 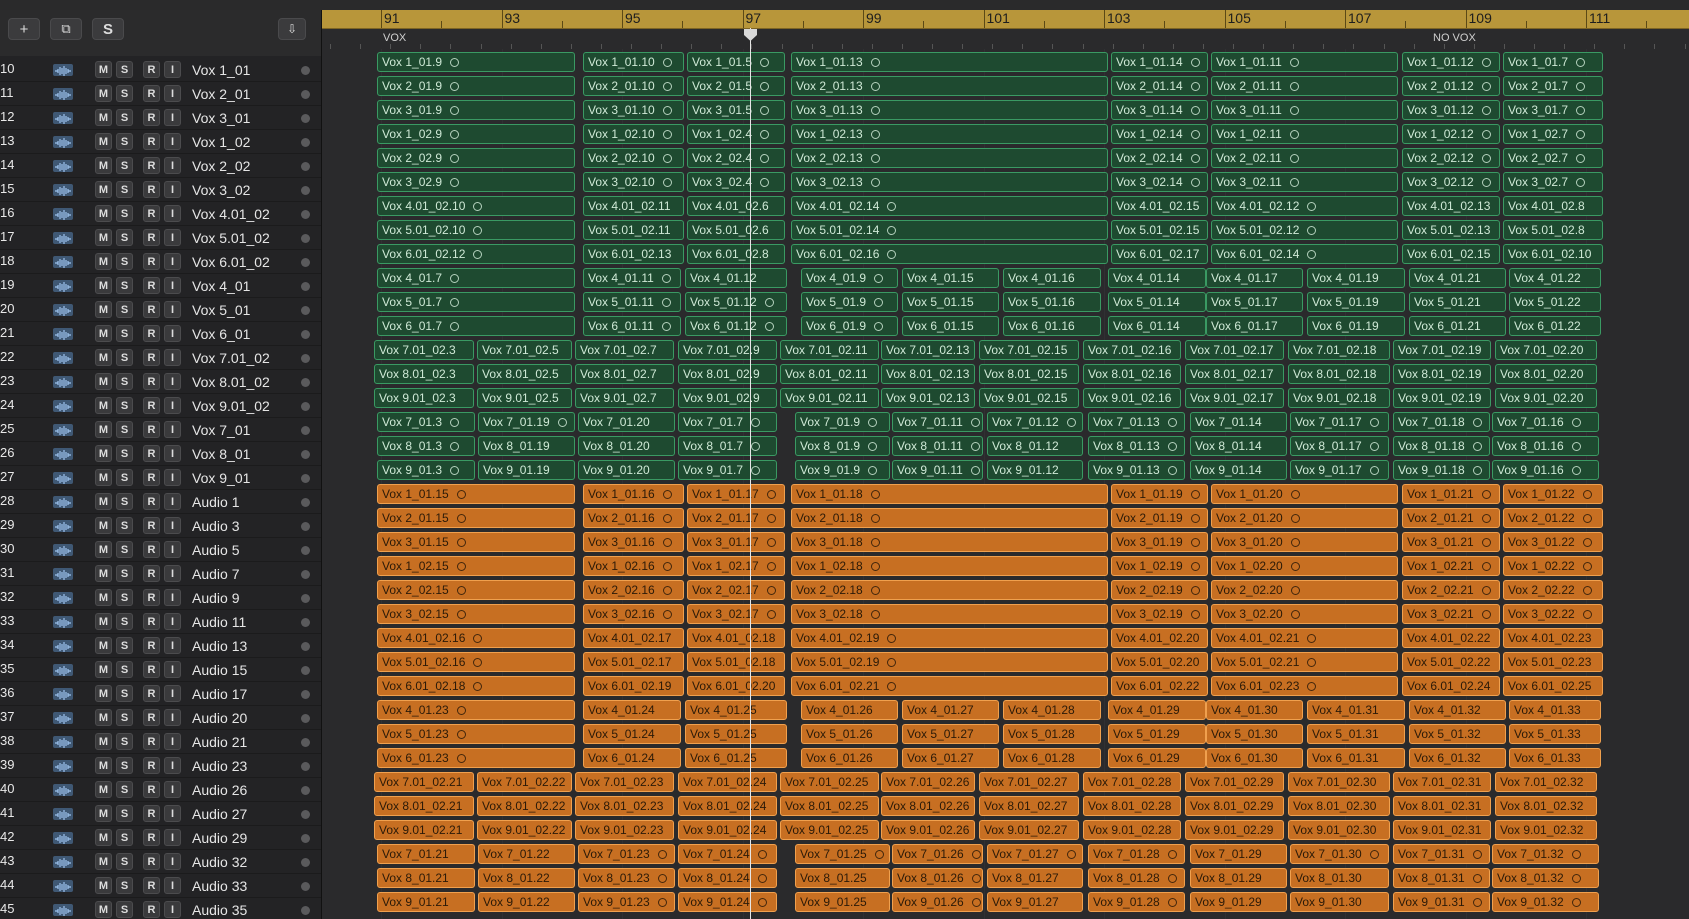 What do you see at coordinates (736, 326) in the screenshot?
I see `audio-region: Vox 6_01.12` at bounding box center [736, 326].